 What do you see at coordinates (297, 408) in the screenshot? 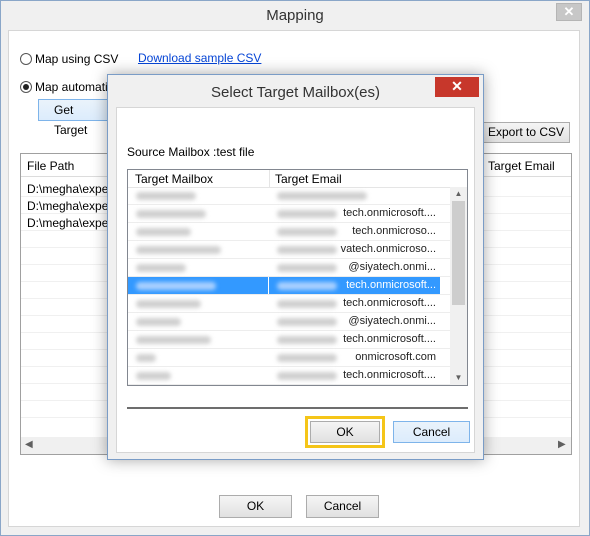
I see `separator` at bounding box center [297, 408].